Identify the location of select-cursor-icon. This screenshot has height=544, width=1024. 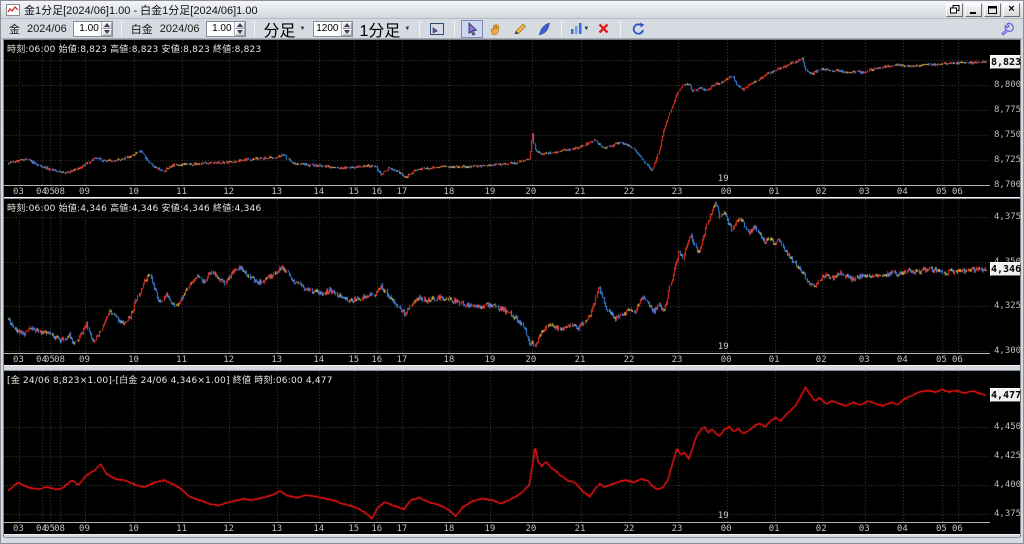
(473, 28).